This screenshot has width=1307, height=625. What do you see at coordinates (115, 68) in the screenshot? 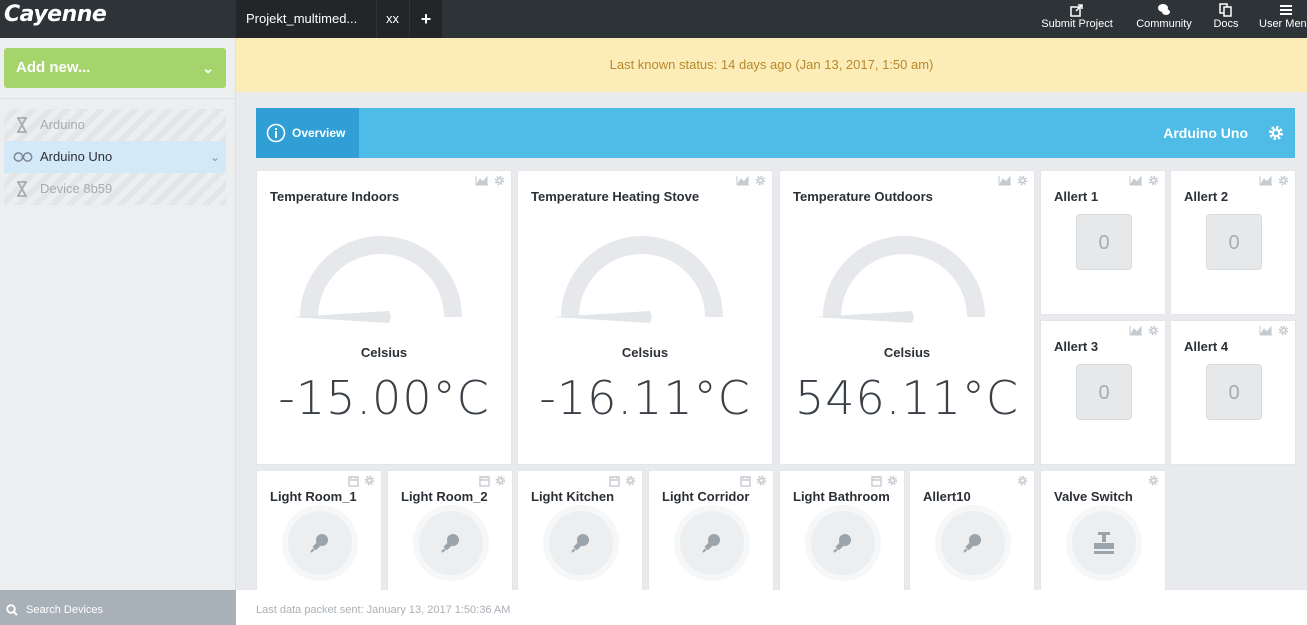
I see `add-new-button: Add new... ⌄` at bounding box center [115, 68].